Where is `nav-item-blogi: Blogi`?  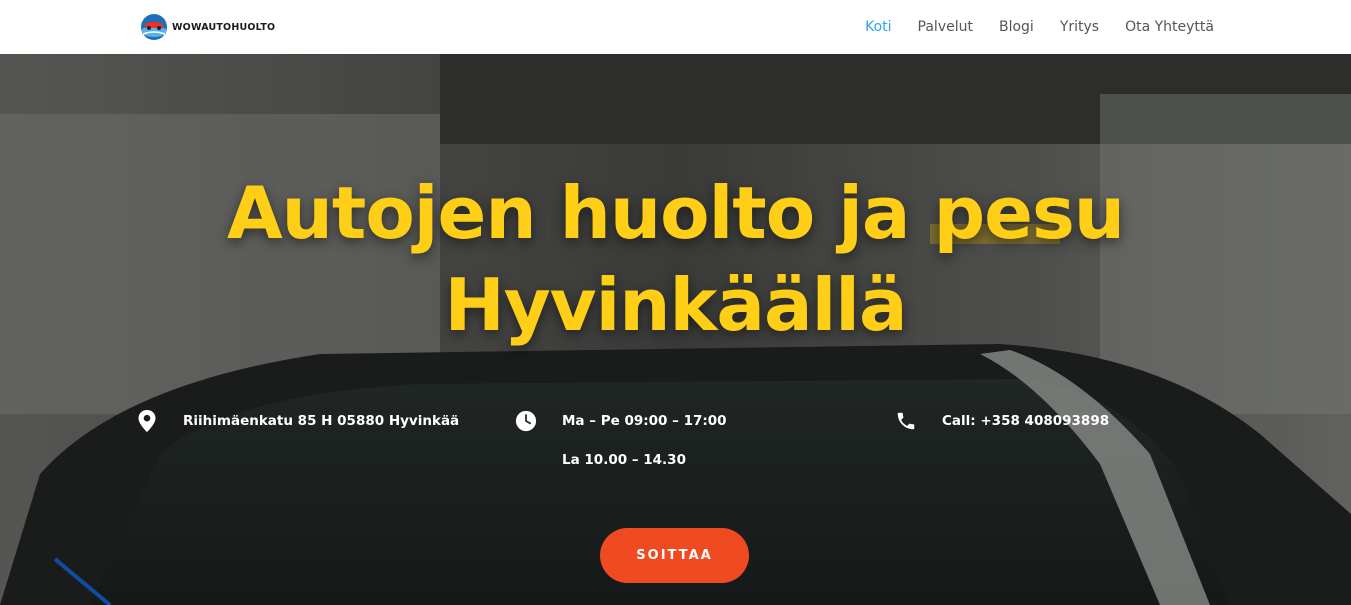
nav-item-blogi: Blogi is located at coordinates (1016, 27).